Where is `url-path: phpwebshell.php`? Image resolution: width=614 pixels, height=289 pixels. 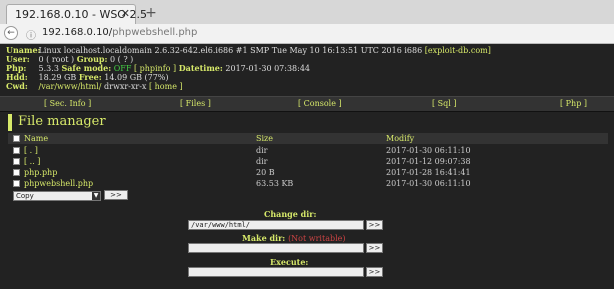 url-path: phpwebshell.php is located at coordinates (155, 32).